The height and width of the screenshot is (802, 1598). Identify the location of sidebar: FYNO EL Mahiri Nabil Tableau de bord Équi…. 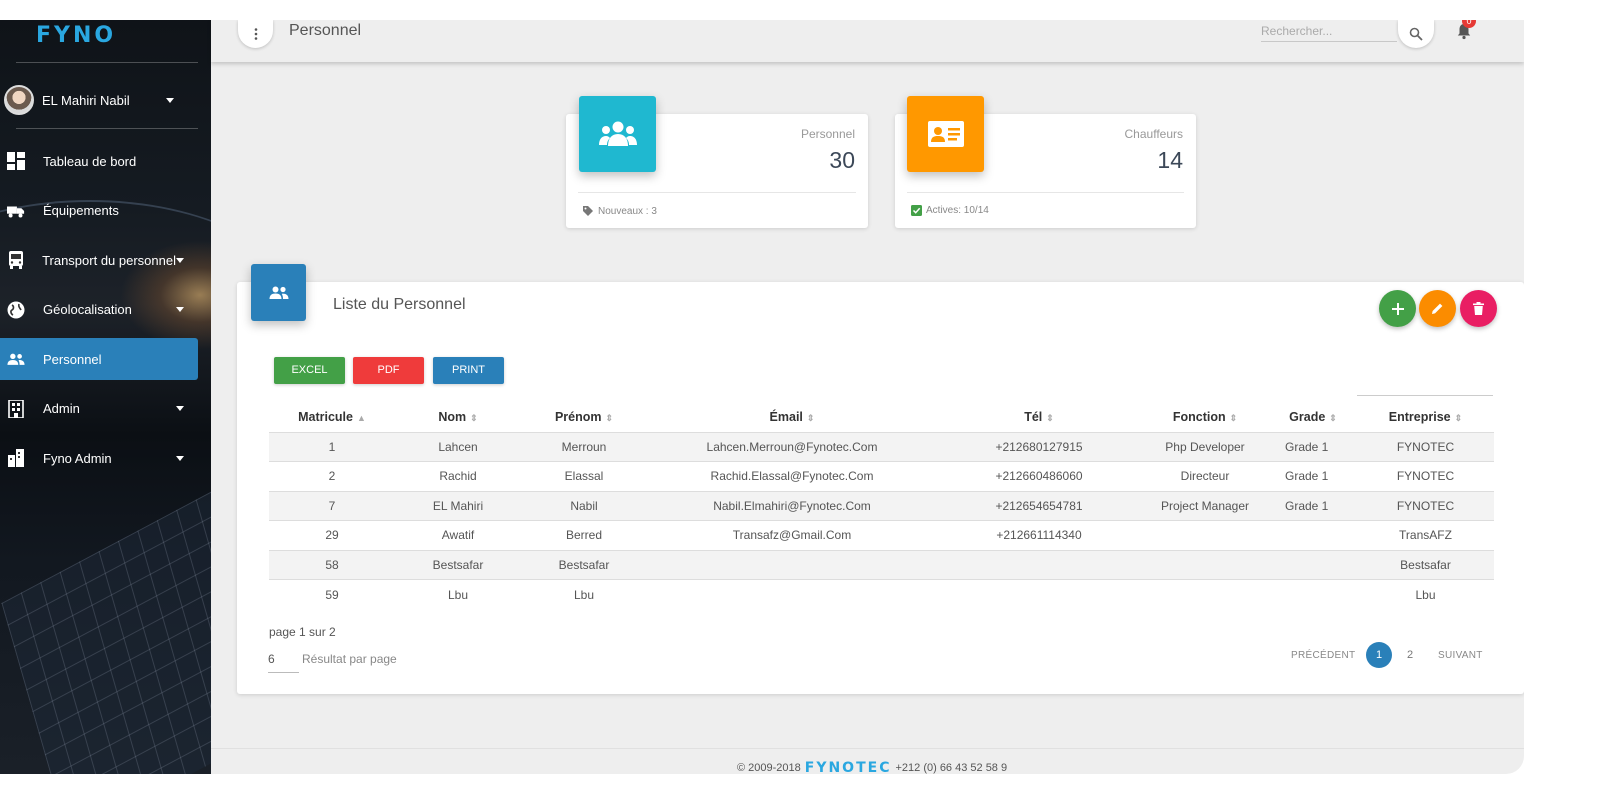
(105, 397).